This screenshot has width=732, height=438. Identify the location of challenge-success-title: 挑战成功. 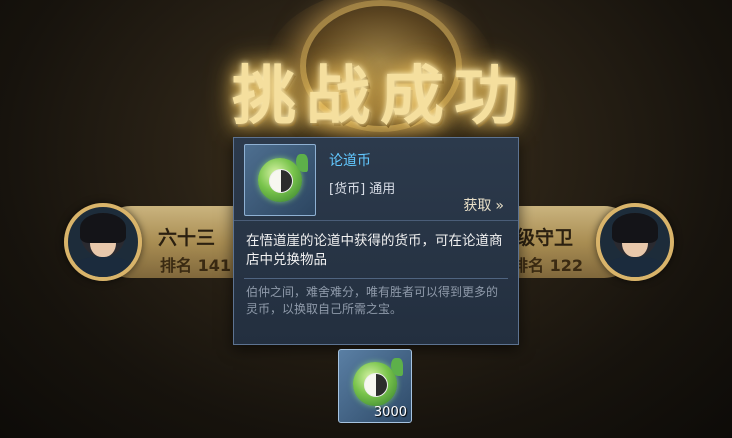
(380, 96).